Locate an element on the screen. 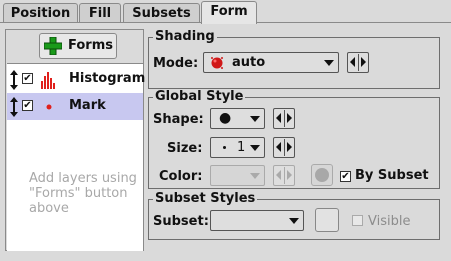 The image size is (451, 261). mode-select: auto is located at coordinates (271, 62).